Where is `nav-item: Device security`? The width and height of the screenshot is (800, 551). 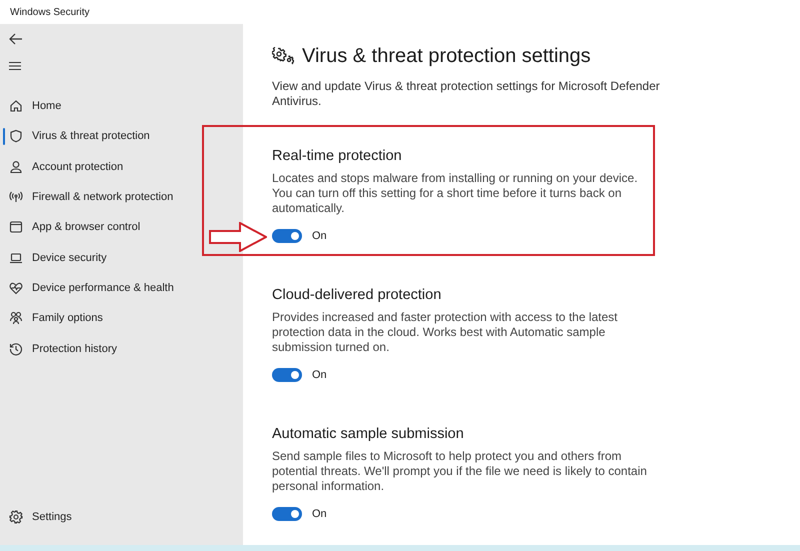 nav-item: Device security is located at coordinates (59, 257).